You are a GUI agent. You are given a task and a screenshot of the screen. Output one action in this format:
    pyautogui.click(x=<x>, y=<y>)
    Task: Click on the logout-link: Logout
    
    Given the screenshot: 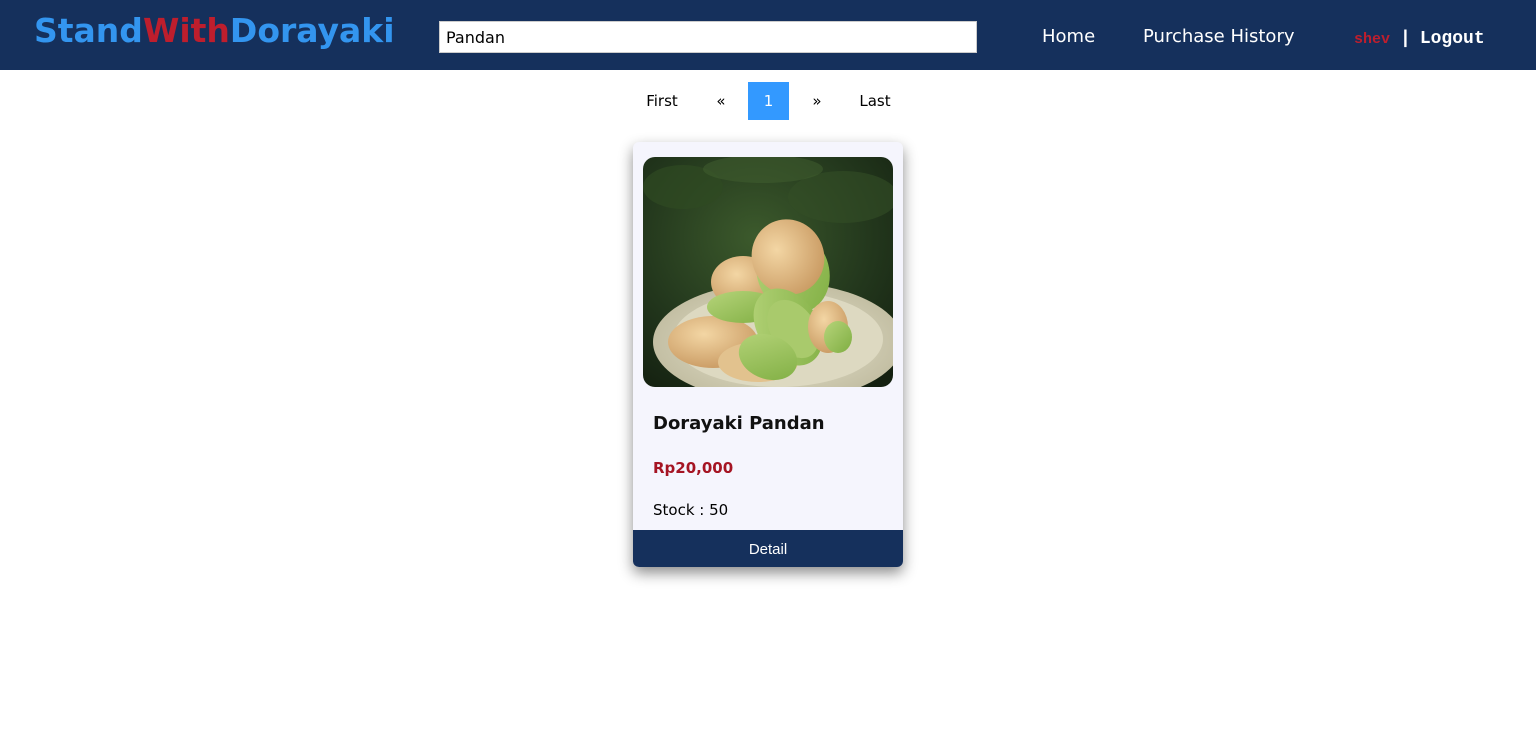 What is the action you would take?
    pyautogui.click(x=1452, y=39)
    